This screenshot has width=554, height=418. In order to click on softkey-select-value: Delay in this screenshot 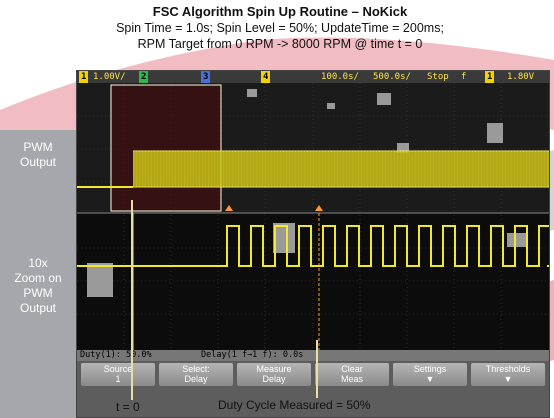, I will do `click(196, 379)`.